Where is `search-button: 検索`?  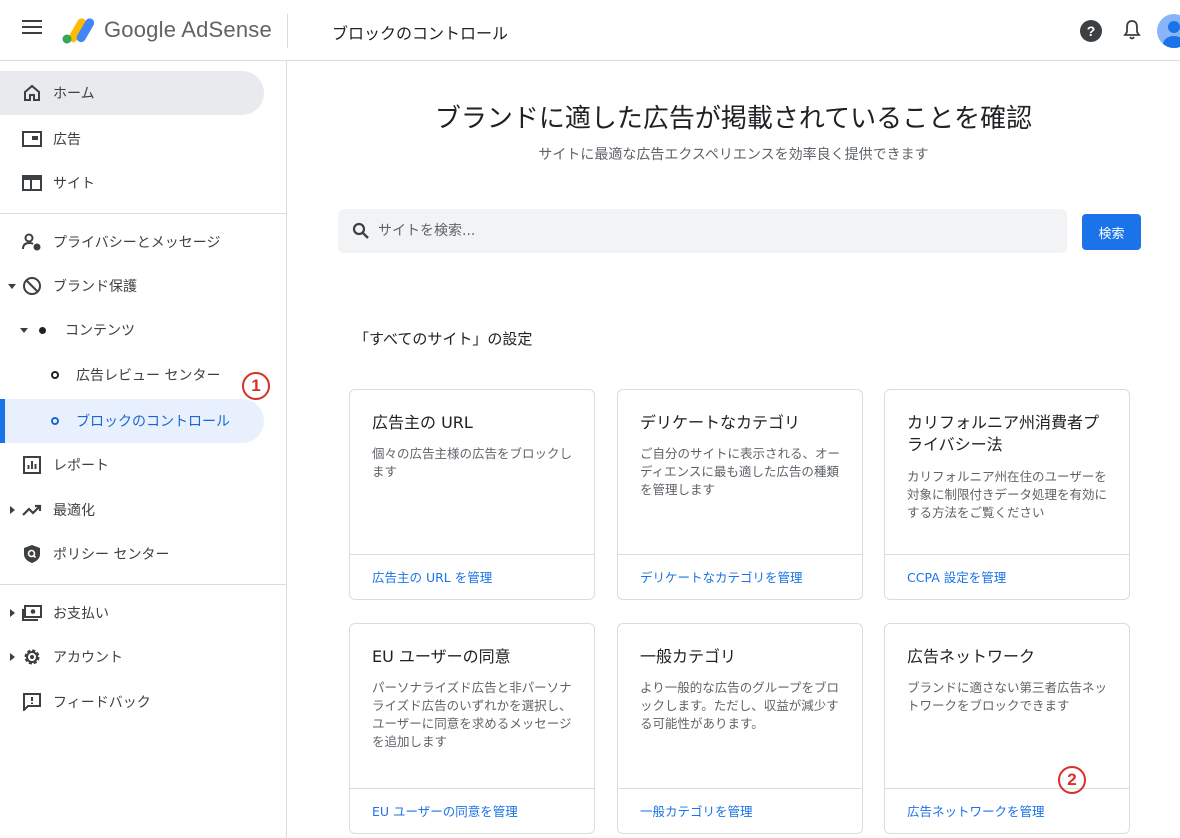
search-button: 検索 is located at coordinates (1111, 232).